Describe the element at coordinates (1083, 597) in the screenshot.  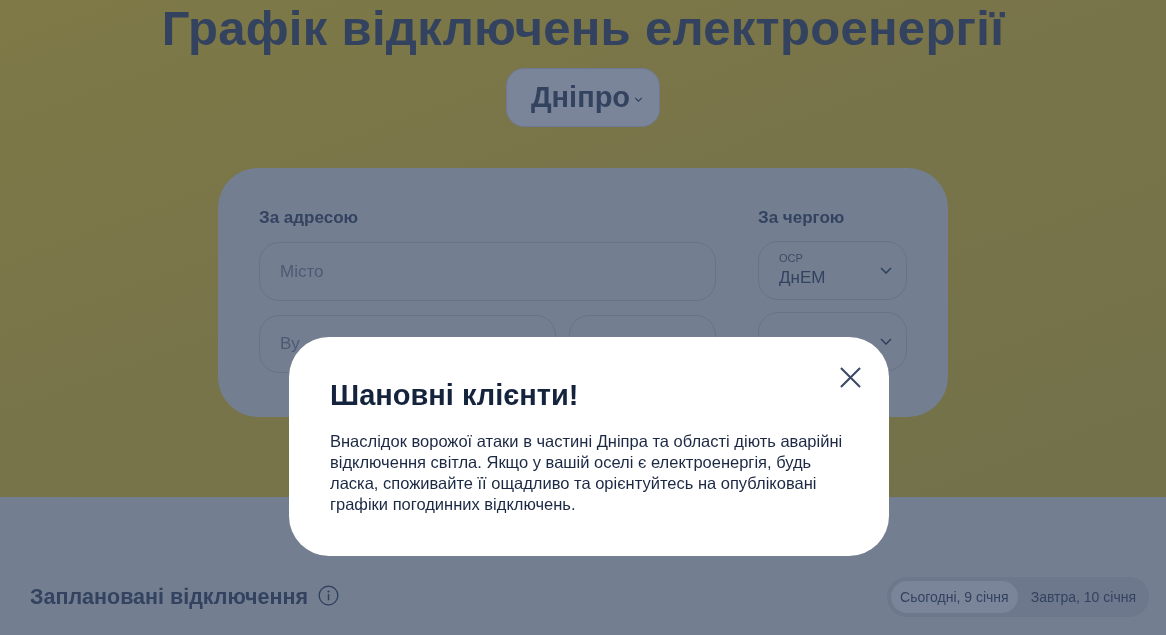
I see `day-tab: Завтра, 10 січня` at that location.